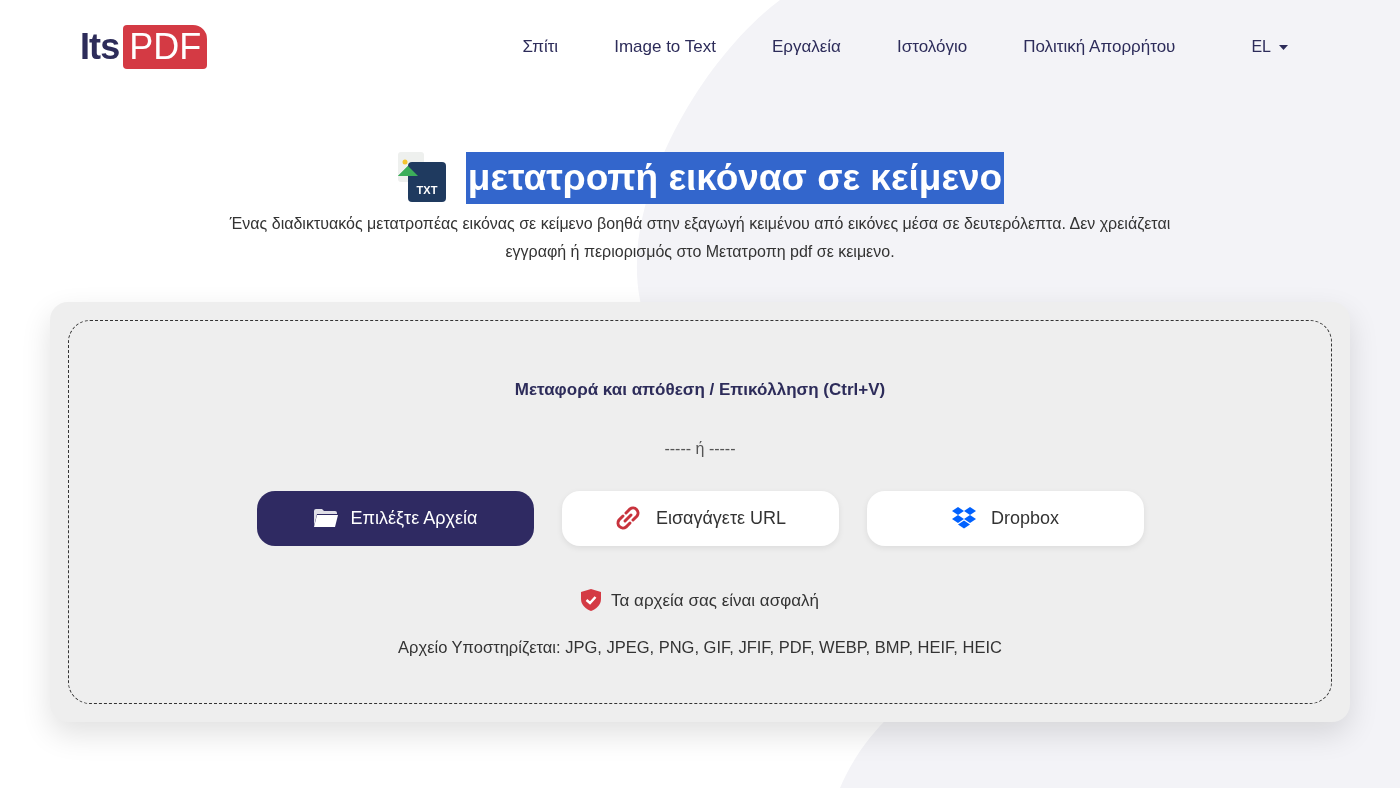 The height and width of the screenshot is (788, 1400). Describe the element at coordinates (700, 238) in the screenshot. I see `description: Ένας διαδικτυακός μετατροπέας εικόνας σε κείμενο βοηθά στην εξαγωγή κειμένου από εικόνες μέσα σε δευτερόλεπτα. Δεν χρειάζεται εγγραφή ή περιορισμός στο Μετατροπη pdf σε κειμενο.` at that location.